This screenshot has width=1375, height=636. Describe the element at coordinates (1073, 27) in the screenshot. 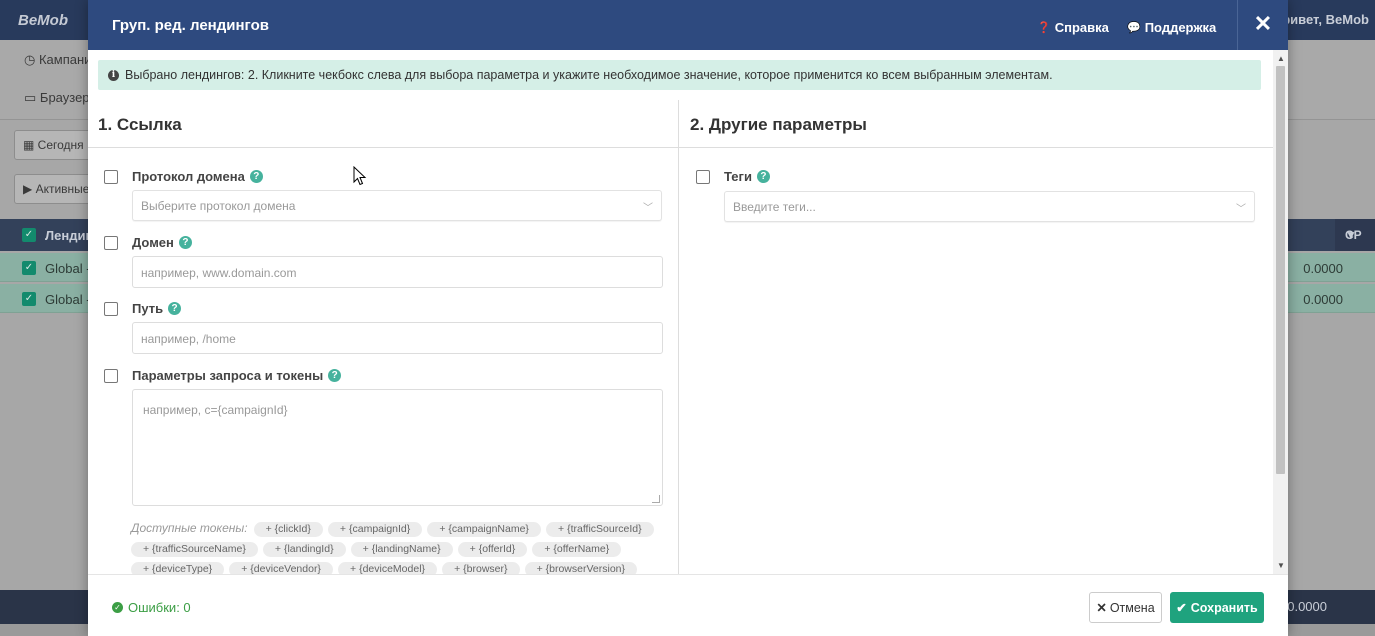

I see `help-link: ❓ Справка` at that location.